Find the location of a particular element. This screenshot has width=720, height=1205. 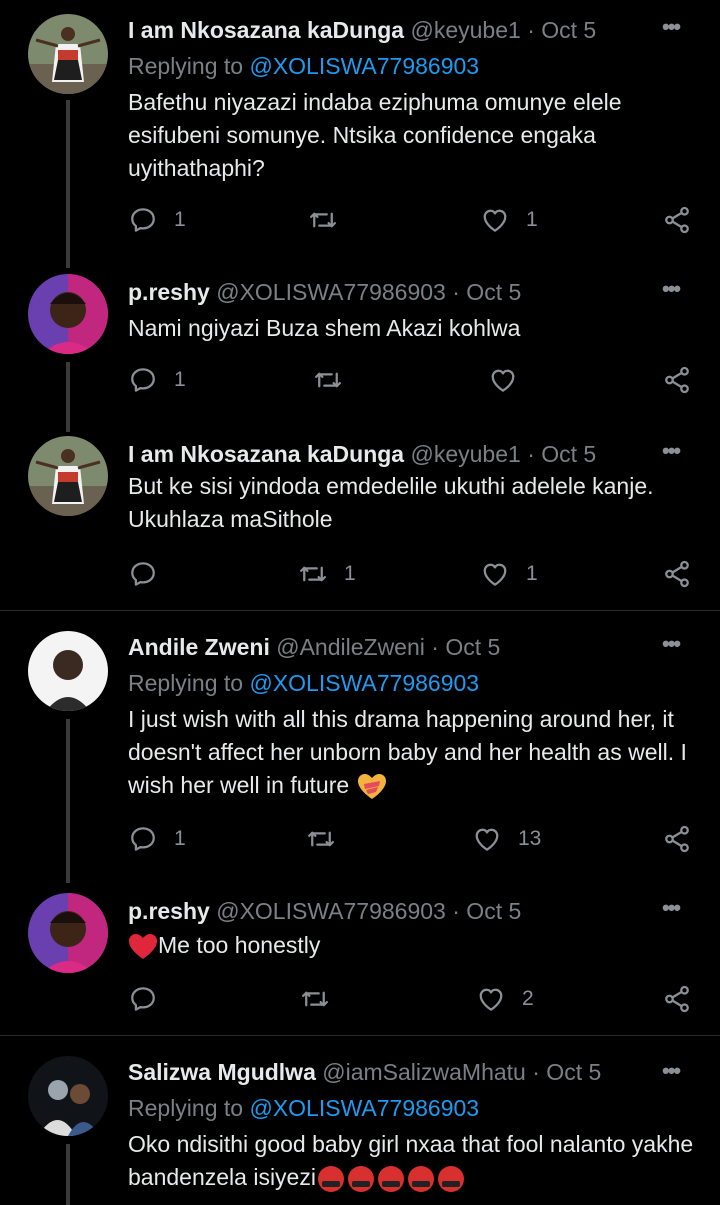

cursing-face-icons is located at coordinates (391, 1178).